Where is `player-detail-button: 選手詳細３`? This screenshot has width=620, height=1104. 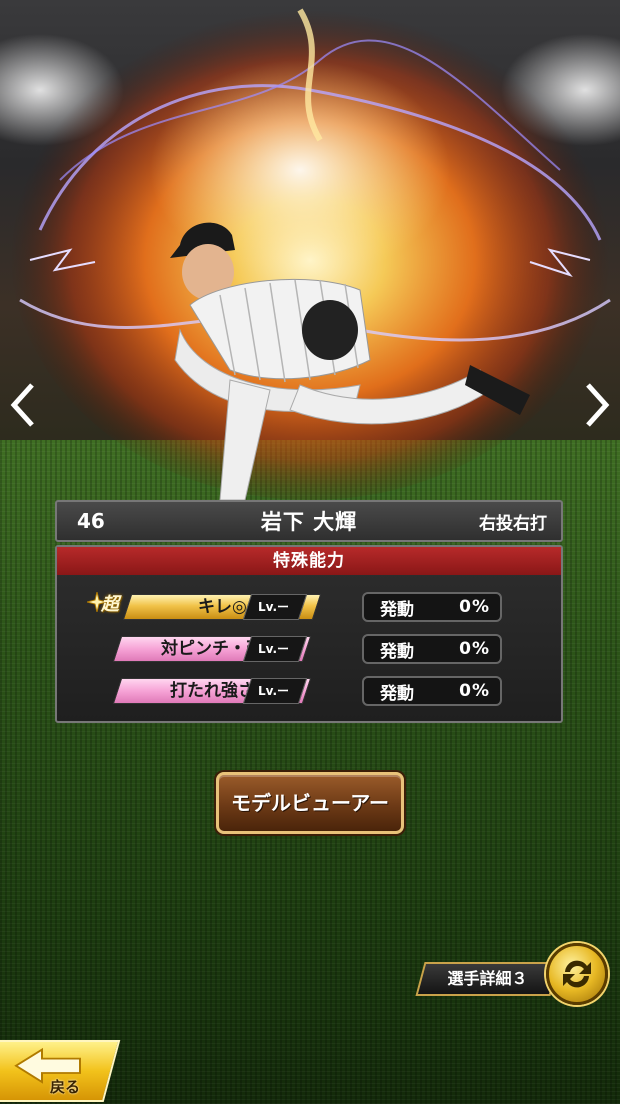
player-detail-button: 選手詳細３ is located at coordinates (487, 979).